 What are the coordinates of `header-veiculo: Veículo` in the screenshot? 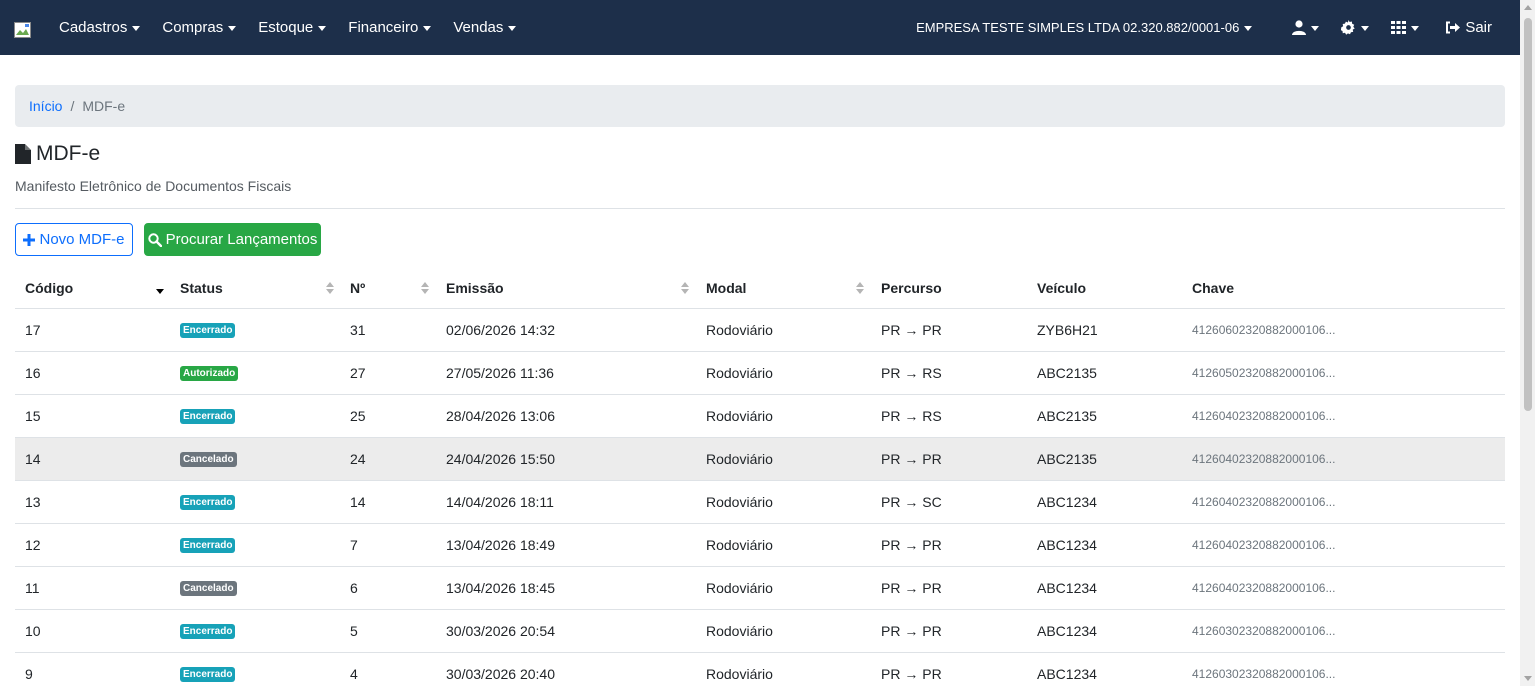 It's located at (1061, 288).